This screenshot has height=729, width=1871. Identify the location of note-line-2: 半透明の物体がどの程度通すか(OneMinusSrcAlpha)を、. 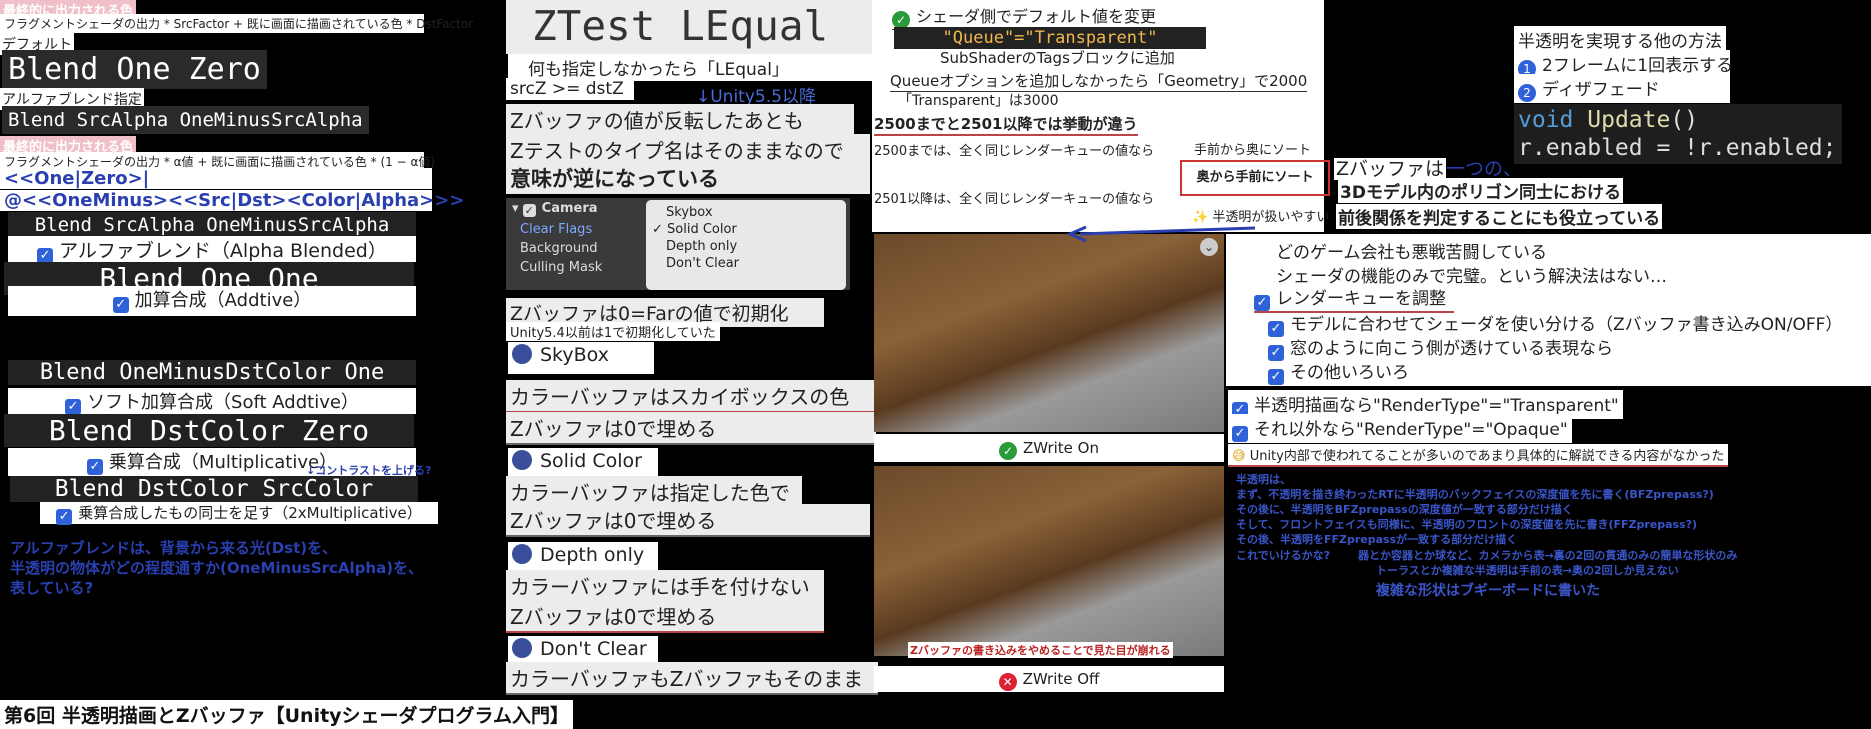
(217, 568).